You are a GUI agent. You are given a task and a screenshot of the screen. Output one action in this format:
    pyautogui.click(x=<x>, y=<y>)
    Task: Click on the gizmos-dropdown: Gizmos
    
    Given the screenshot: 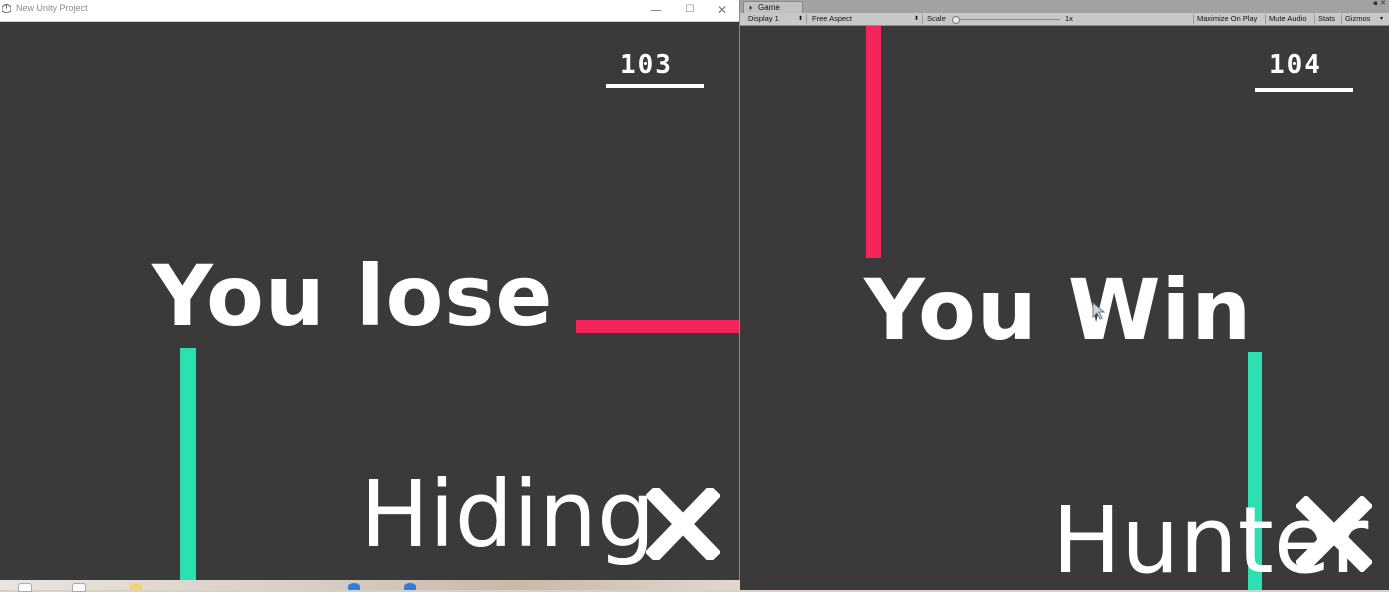 What is the action you would take?
    pyautogui.click(x=1362, y=19)
    